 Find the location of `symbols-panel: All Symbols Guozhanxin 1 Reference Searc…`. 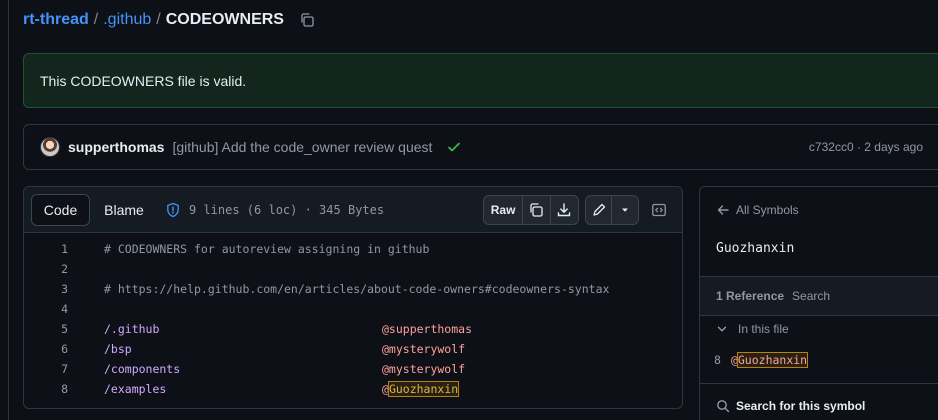

symbols-panel: All Symbols Guozhanxin 1 Reference Searc… is located at coordinates (818, 303).